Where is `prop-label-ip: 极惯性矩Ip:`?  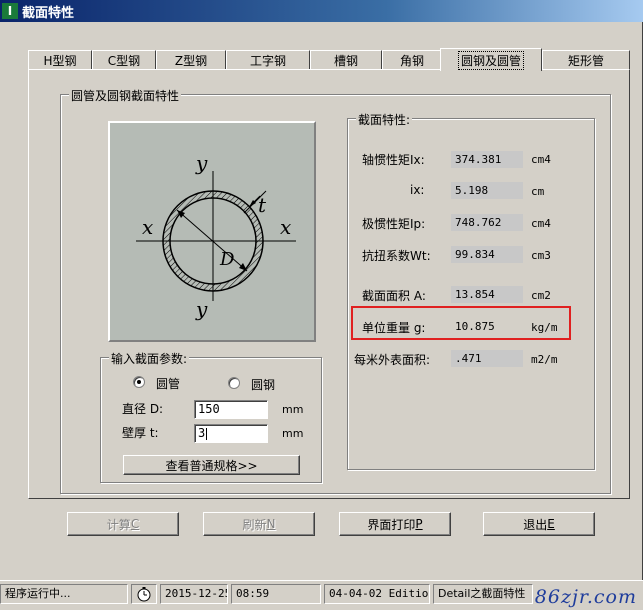 prop-label-ip: 极惯性矩Ip: is located at coordinates (394, 224).